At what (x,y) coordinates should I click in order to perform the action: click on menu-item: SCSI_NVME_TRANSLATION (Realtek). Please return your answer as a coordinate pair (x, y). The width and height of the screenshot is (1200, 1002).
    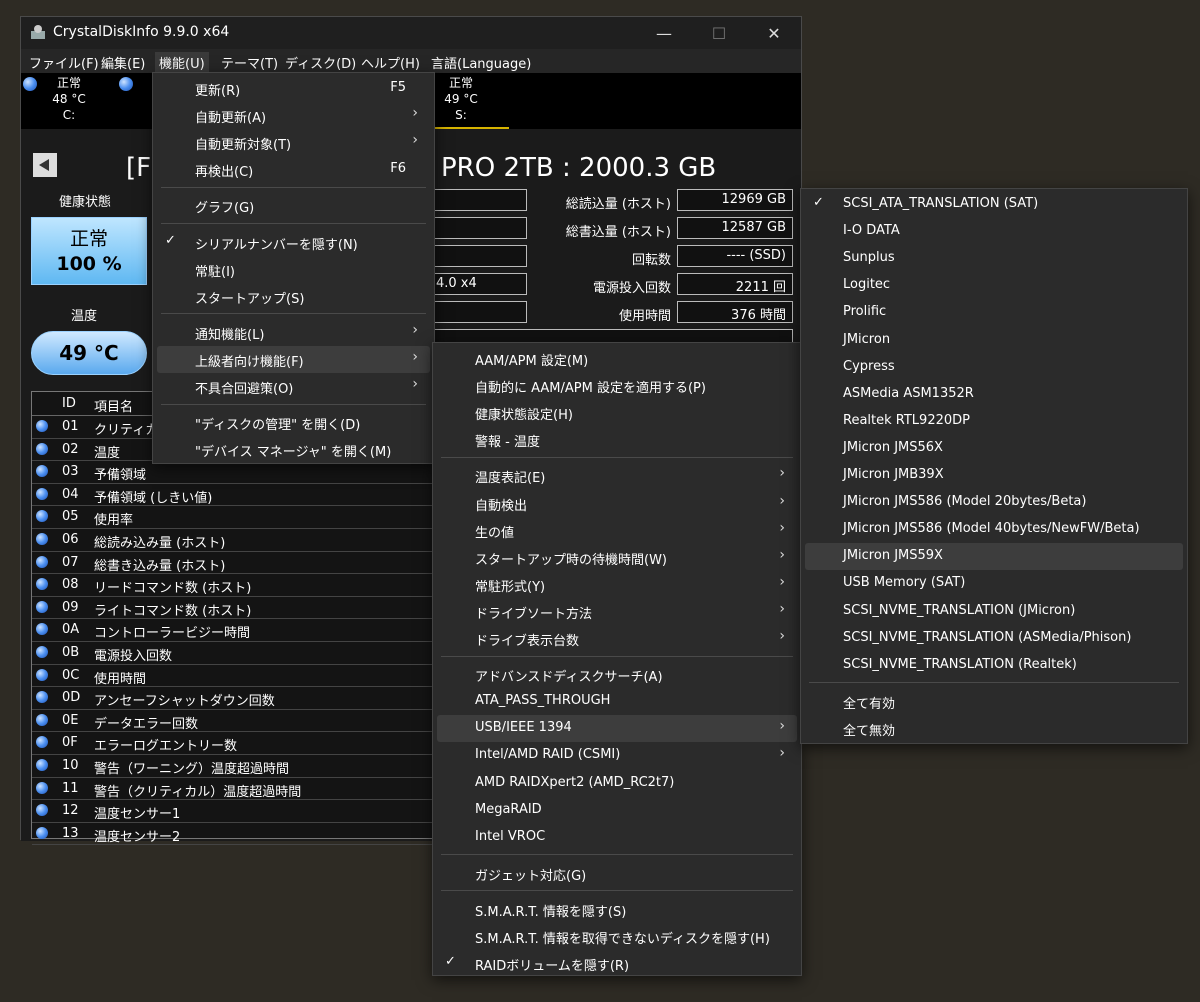
    Looking at the image, I should click on (994, 665).